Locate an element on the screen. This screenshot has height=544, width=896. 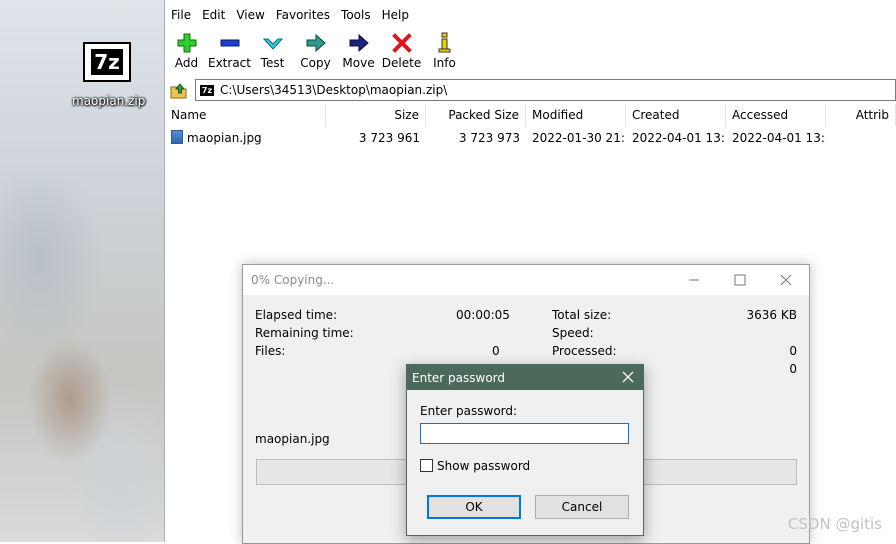
move-label: Move is located at coordinates (358, 63).